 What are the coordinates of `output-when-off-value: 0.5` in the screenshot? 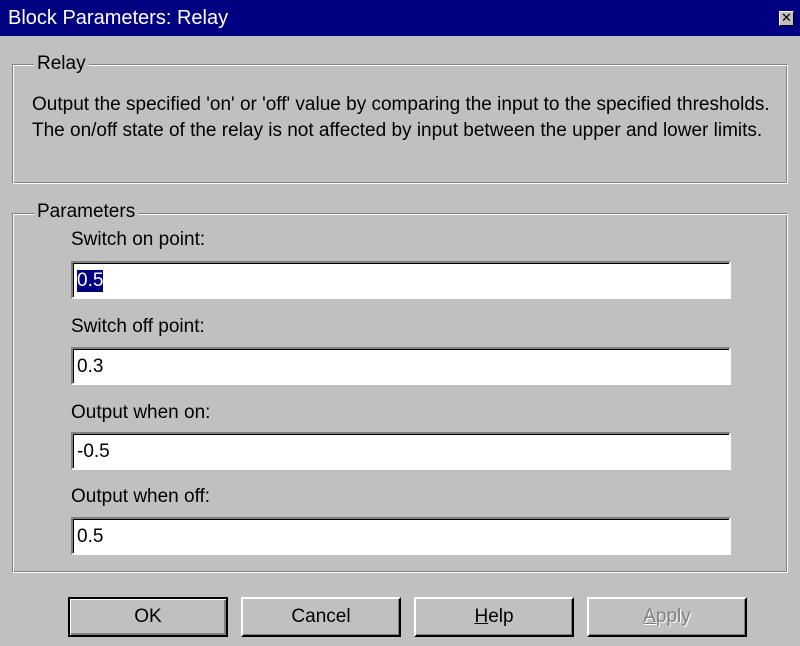 It's located at (90, 536).